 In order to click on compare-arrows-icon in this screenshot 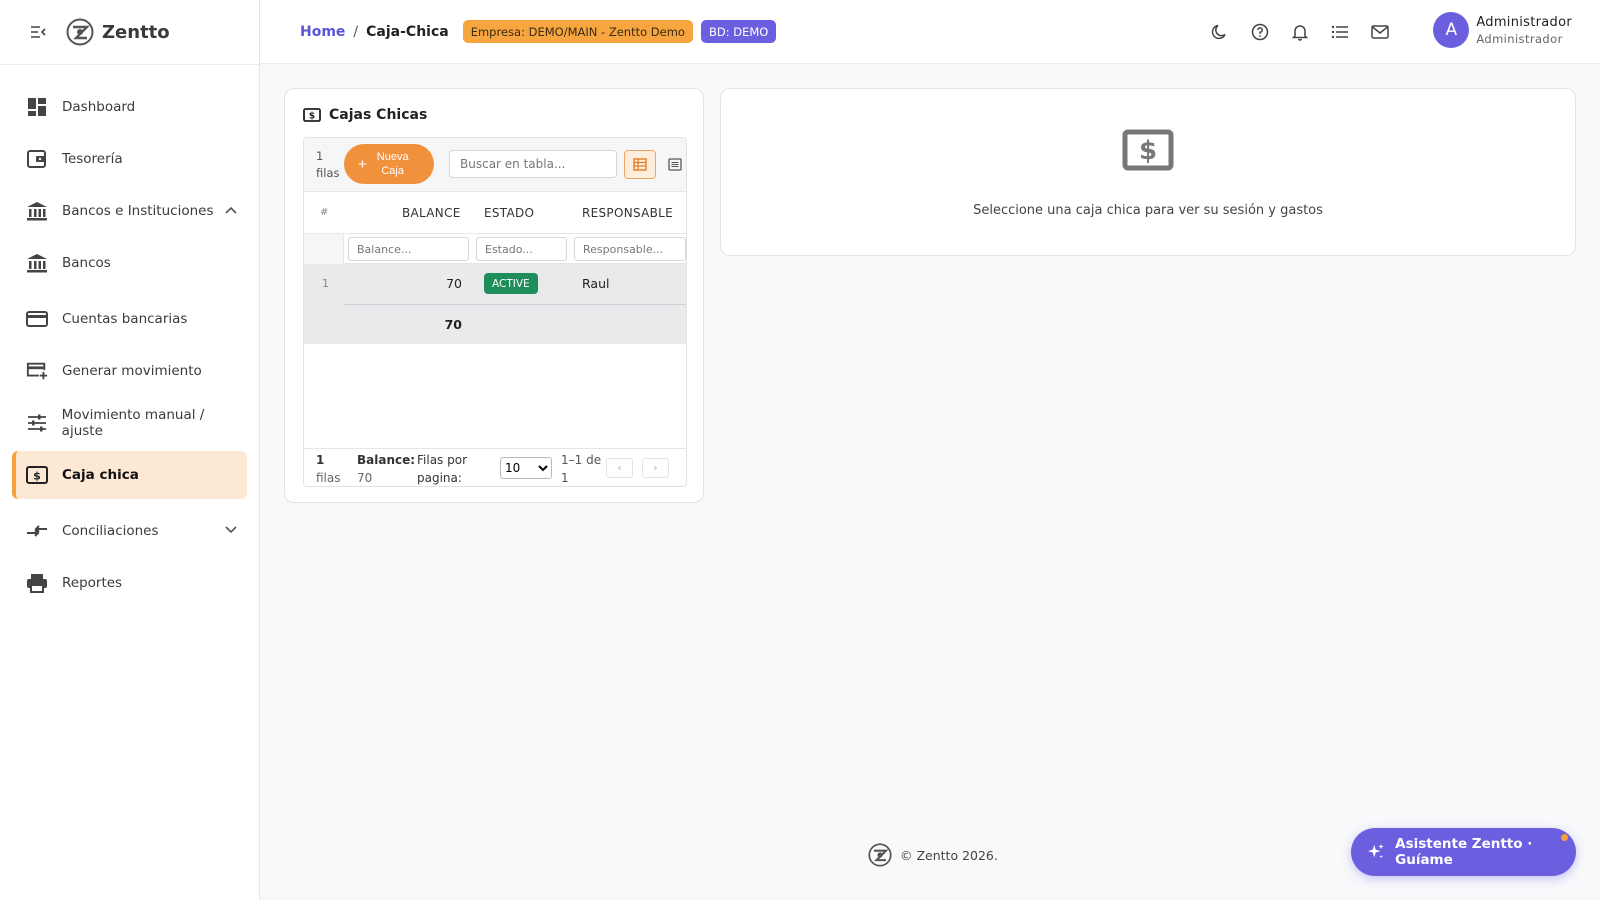, I will do `click(37, 531)`.